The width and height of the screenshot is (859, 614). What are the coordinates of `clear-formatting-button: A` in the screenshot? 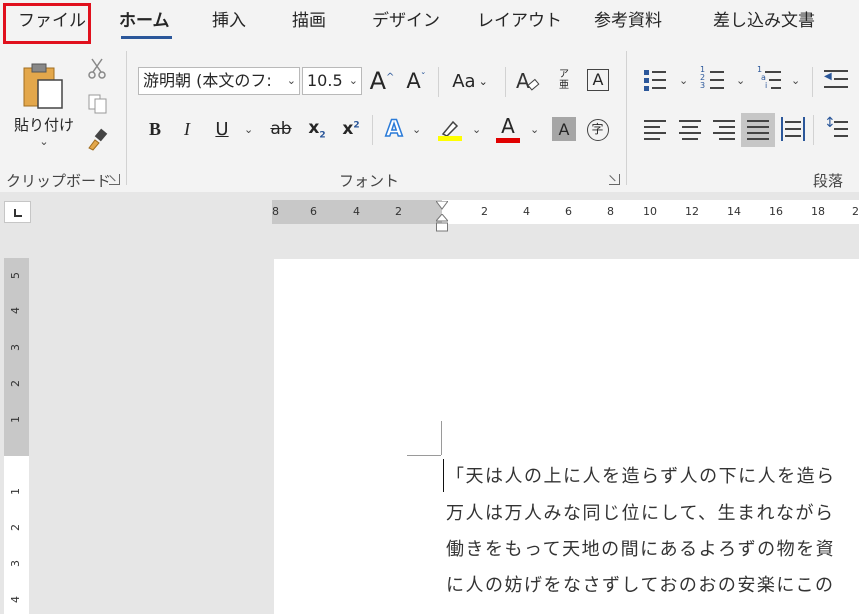 It's located at (528, 81).